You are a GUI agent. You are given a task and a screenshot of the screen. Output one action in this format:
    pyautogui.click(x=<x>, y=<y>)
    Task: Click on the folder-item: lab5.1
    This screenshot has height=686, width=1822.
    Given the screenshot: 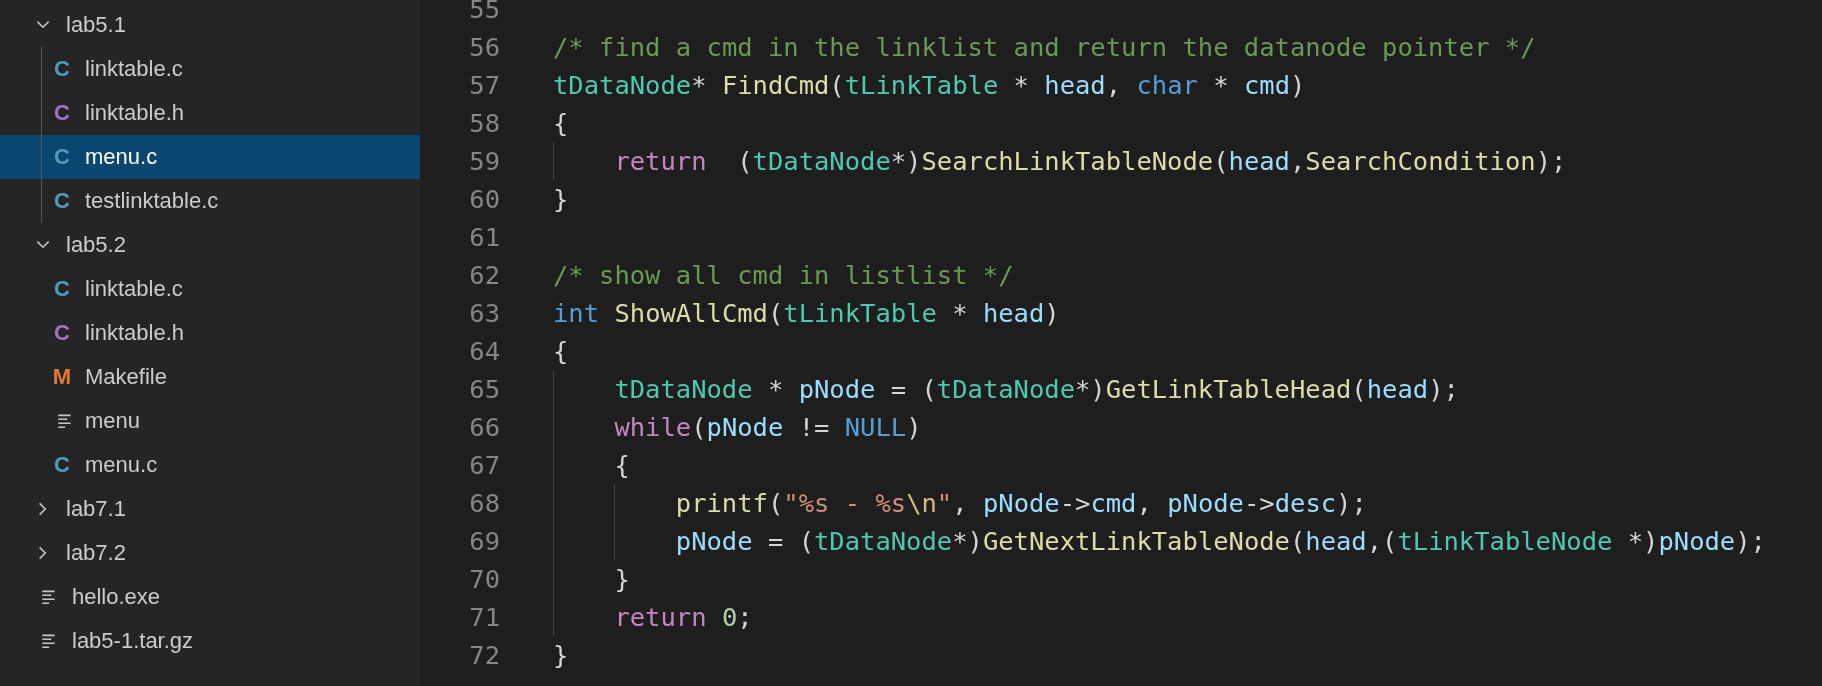 What is the action you would take?
    pyautogui.click(x=210, y=25)
    